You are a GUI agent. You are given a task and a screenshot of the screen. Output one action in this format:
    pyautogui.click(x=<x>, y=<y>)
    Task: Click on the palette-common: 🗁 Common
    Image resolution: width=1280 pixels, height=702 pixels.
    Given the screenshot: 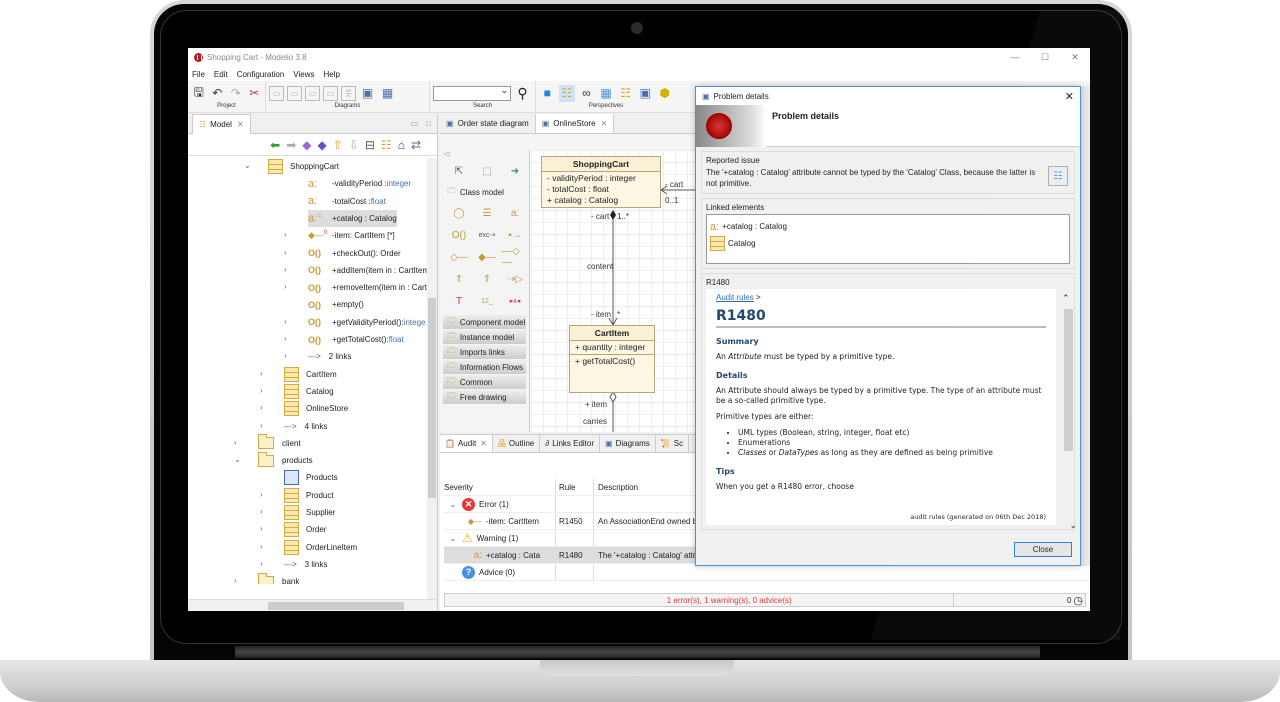 What is the action you would take?
    pyautogui.click(x=484, y=382)
    